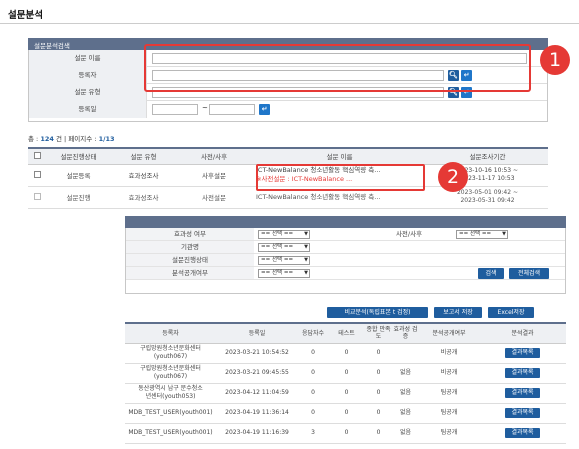  I want to click on col-test: 테스트, so click(346, 333).